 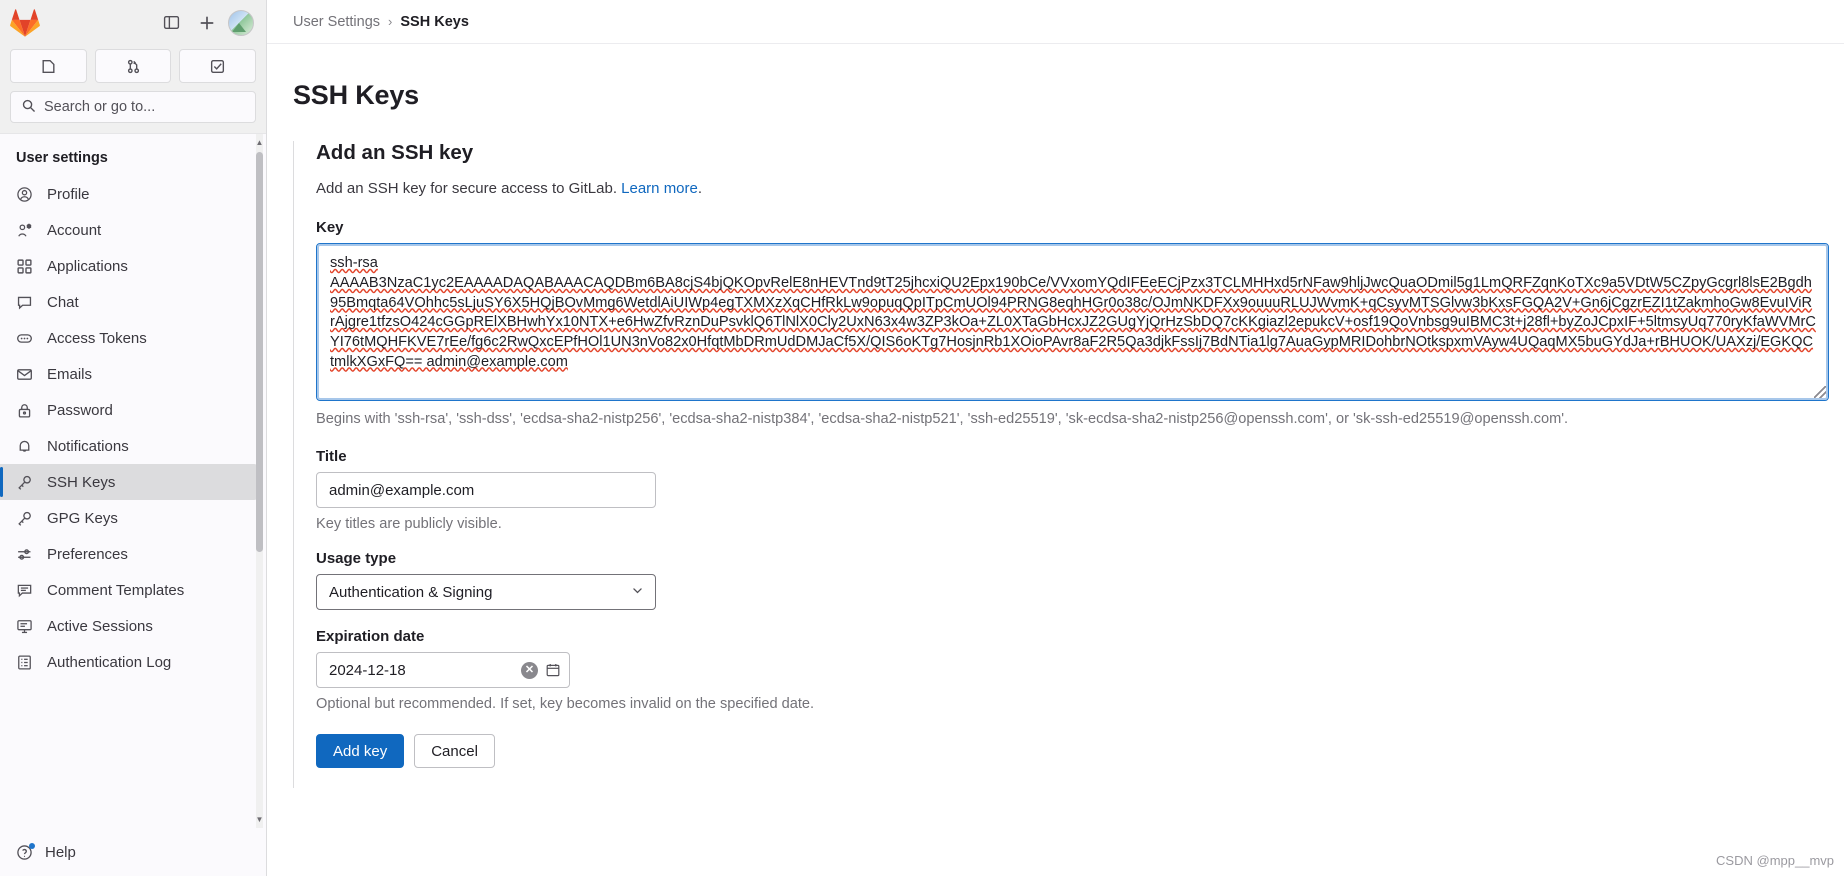 I want to click on usage-type-label: Usage type, so click(x=356, y=559).